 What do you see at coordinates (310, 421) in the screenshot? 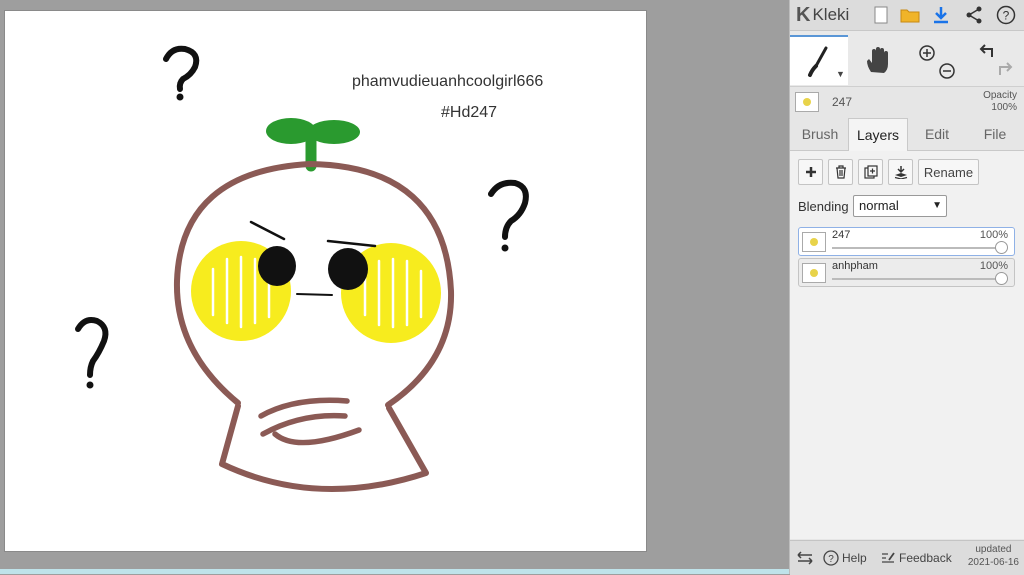
I see `folded-arms` at bounding box center [310, 421].